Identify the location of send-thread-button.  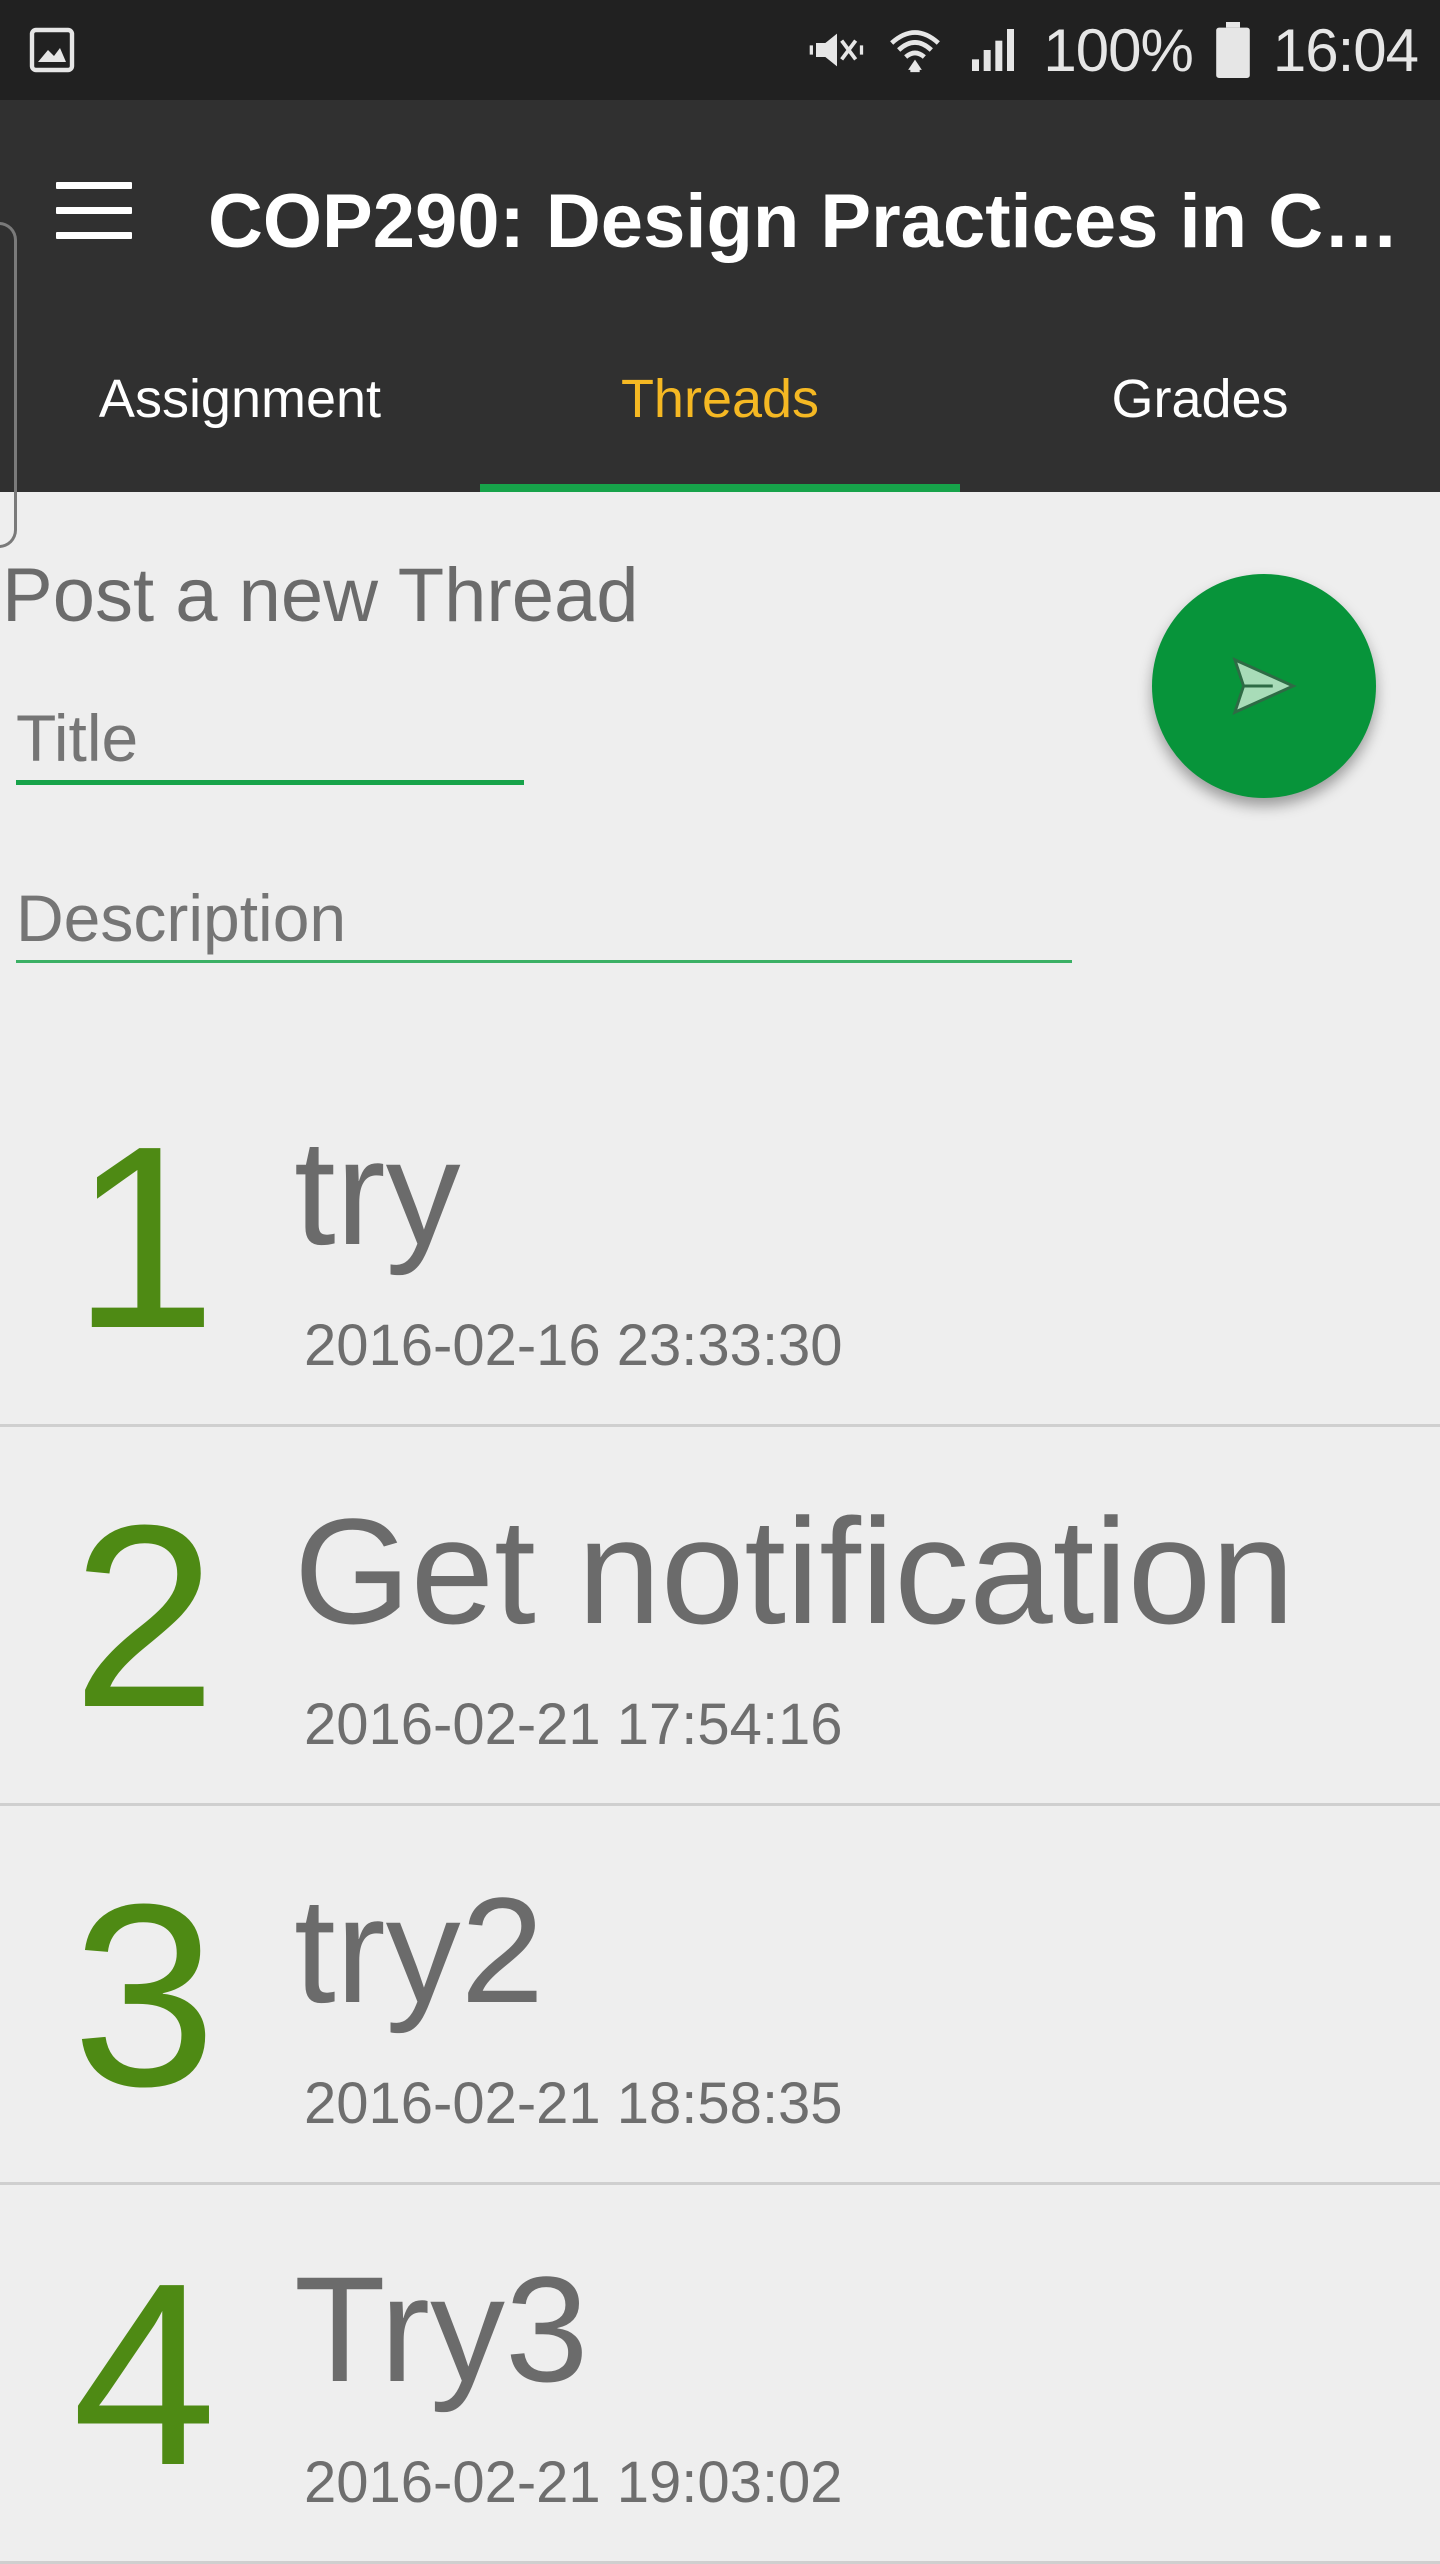
(1264, 686).